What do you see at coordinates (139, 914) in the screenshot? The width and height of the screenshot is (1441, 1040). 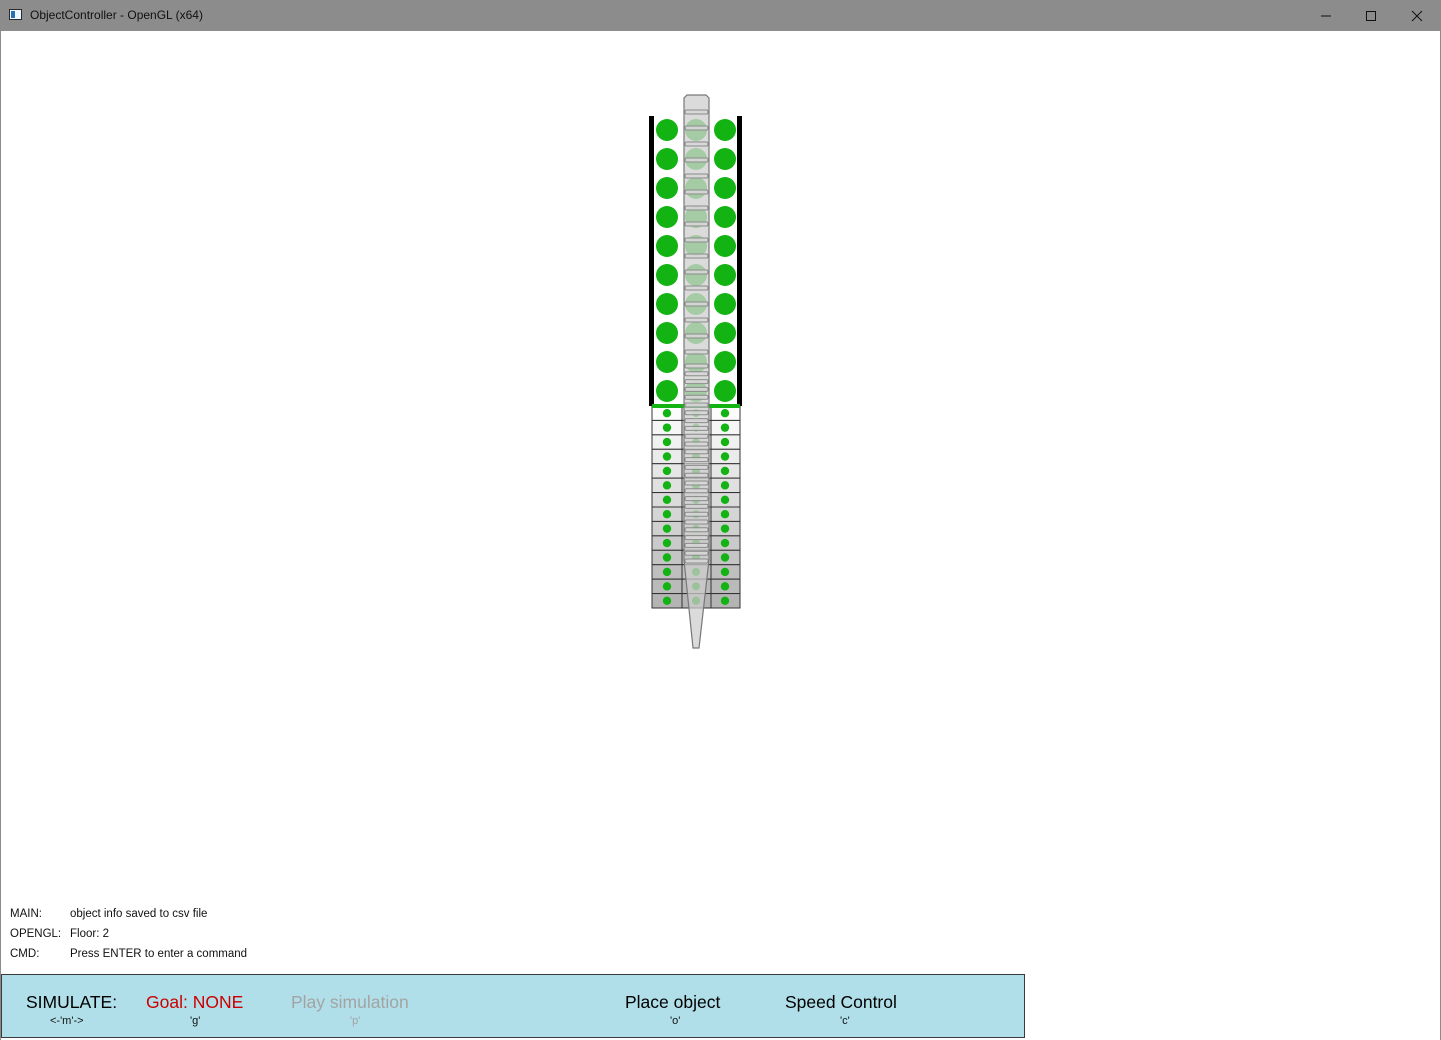 I see `log-value: object info saved to csv file` at bounding box center [139, 914].